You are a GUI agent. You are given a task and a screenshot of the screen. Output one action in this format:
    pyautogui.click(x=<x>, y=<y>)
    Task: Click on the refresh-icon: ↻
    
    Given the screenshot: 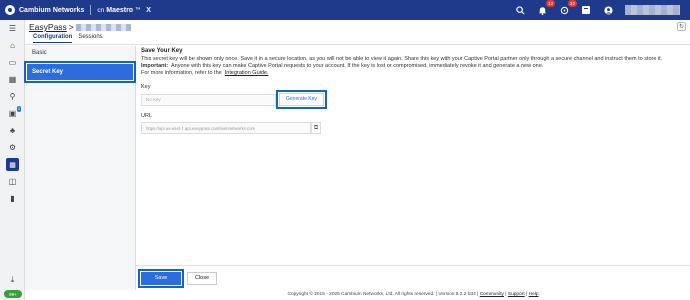 What is the action you would take?
    pyautogui.click(x=681, y=26)
    